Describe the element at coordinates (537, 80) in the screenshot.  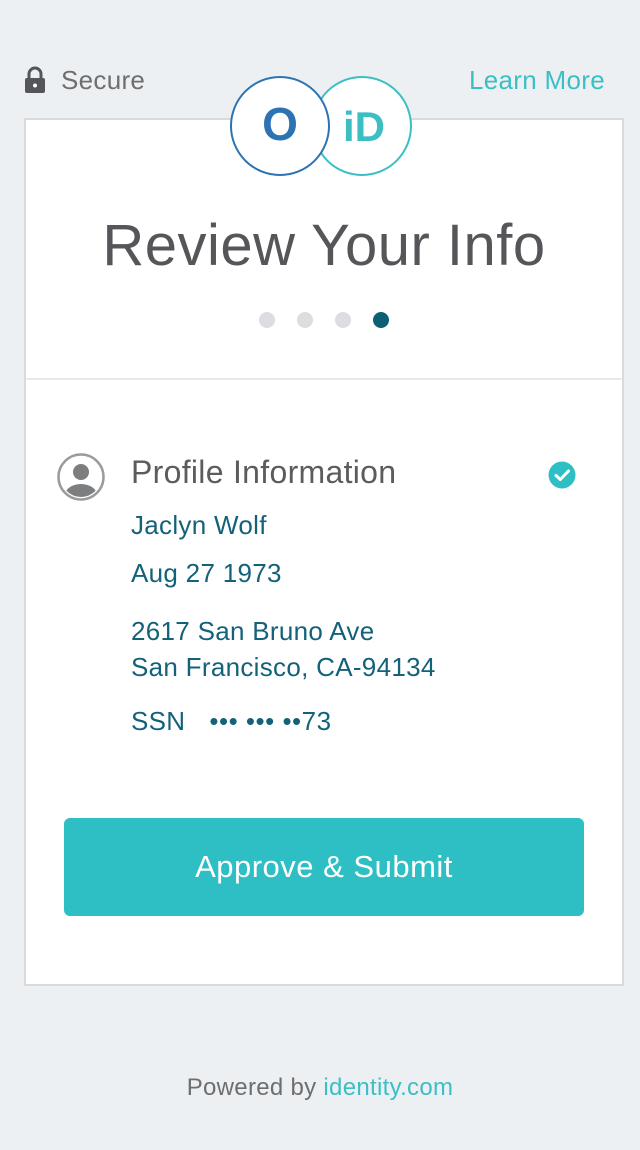
I see `learn-more-link: Learn More` at that location.